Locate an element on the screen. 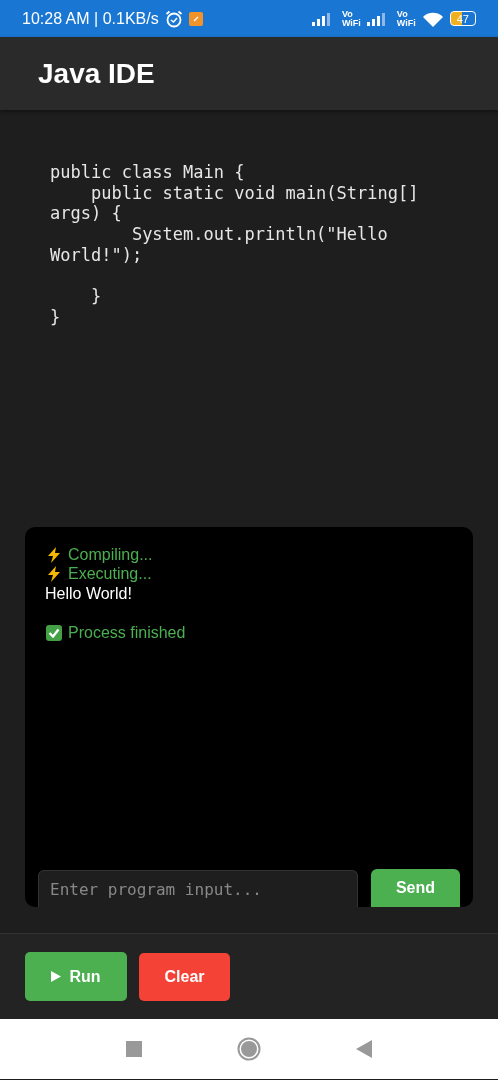 Image resolution: width=498 pixels, height=1080 pixels. send-button: Send is located at coordinates (415, 888).